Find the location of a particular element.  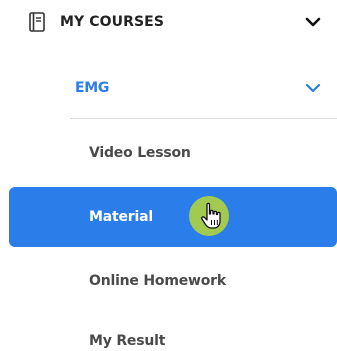

menu-item-label: Material is located at coordinates (121, 217).